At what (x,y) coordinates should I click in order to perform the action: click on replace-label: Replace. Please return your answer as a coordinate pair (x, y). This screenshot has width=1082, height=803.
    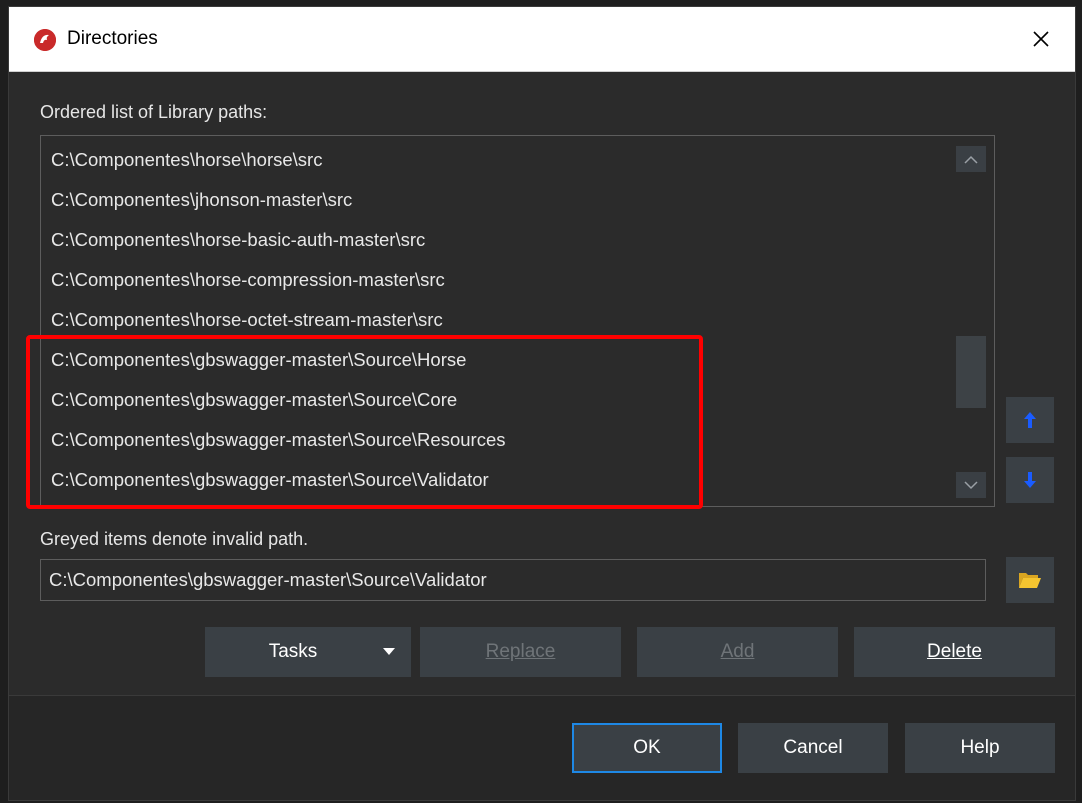
    Looking at the image, I should click on (520, 651).